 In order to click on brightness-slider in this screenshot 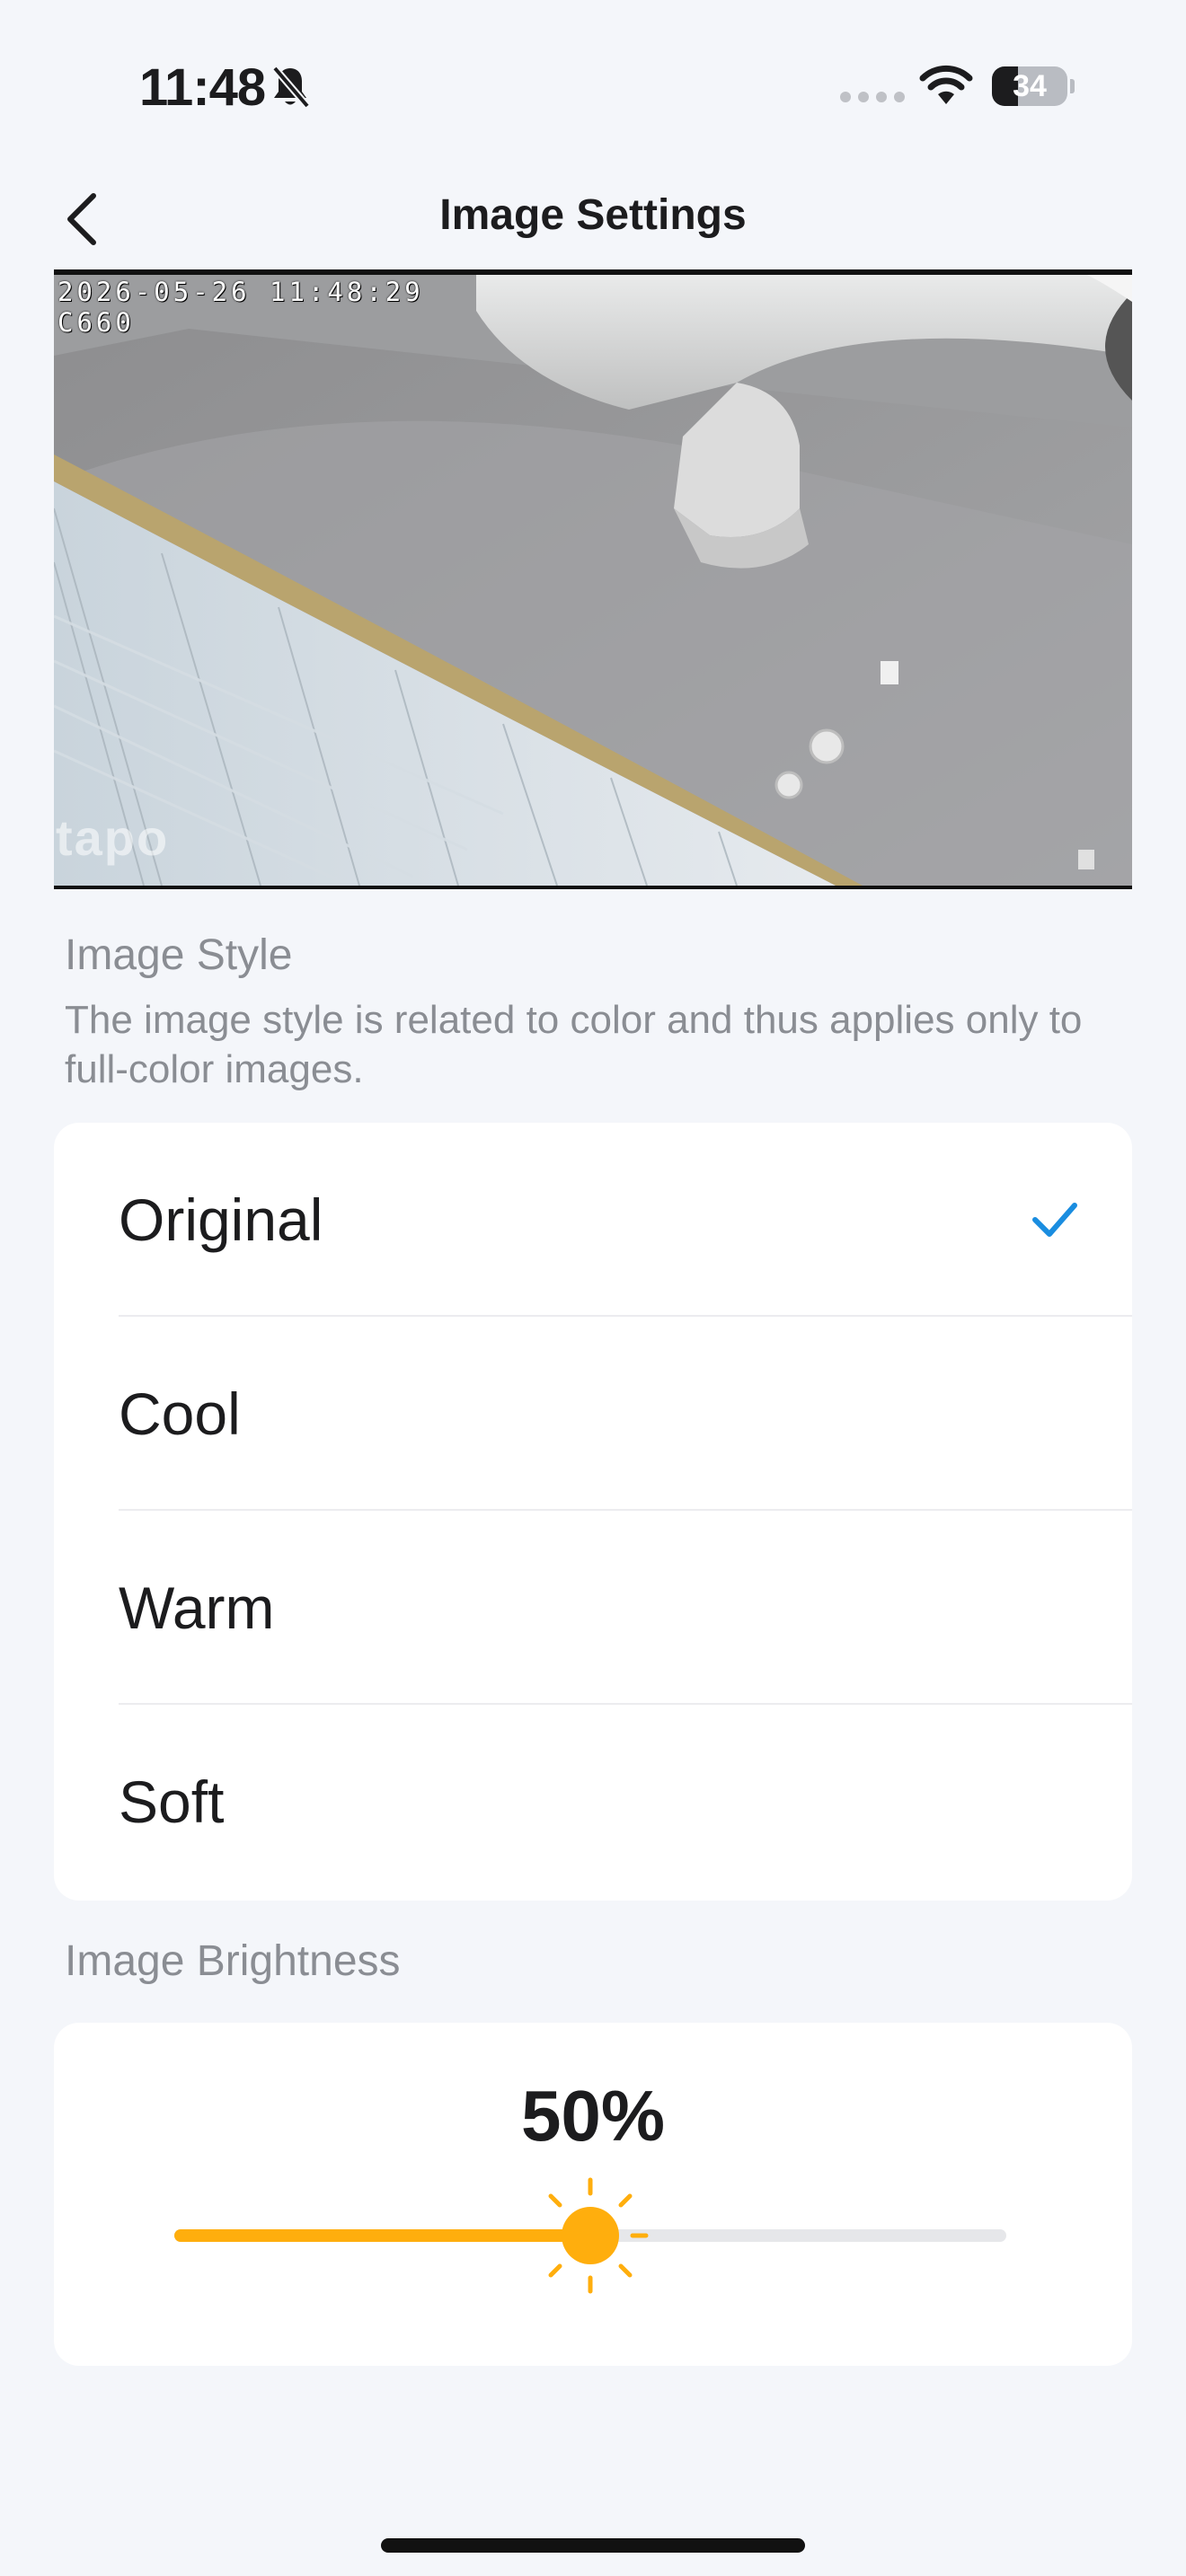, I will do `click(623, 2235)`.